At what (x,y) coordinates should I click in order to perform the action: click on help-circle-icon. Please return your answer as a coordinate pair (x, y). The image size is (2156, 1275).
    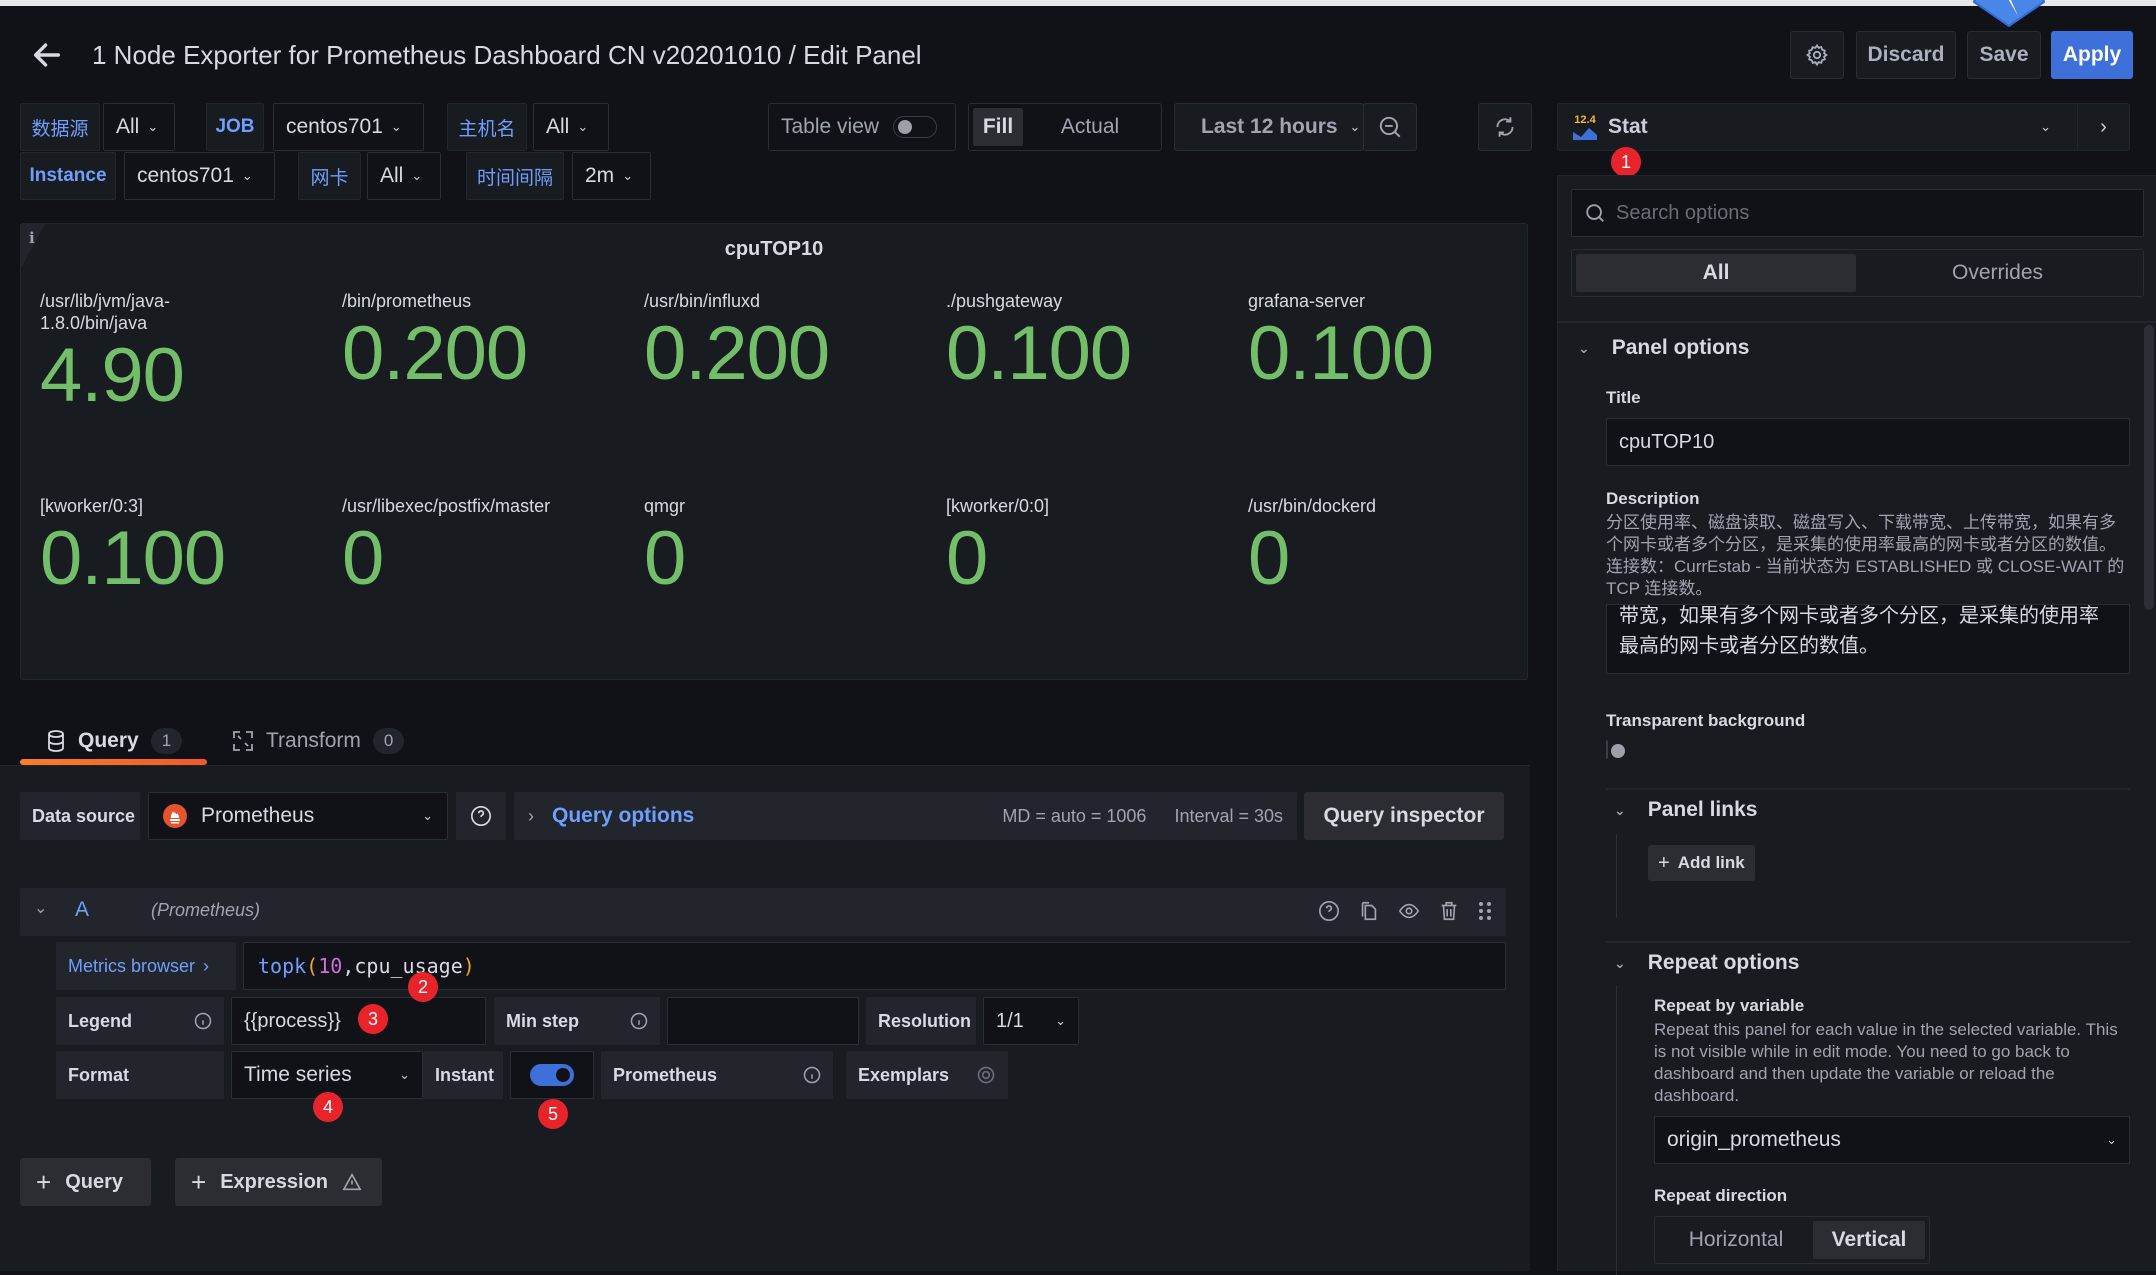
    Looking at the image, I should click on (481, 816).